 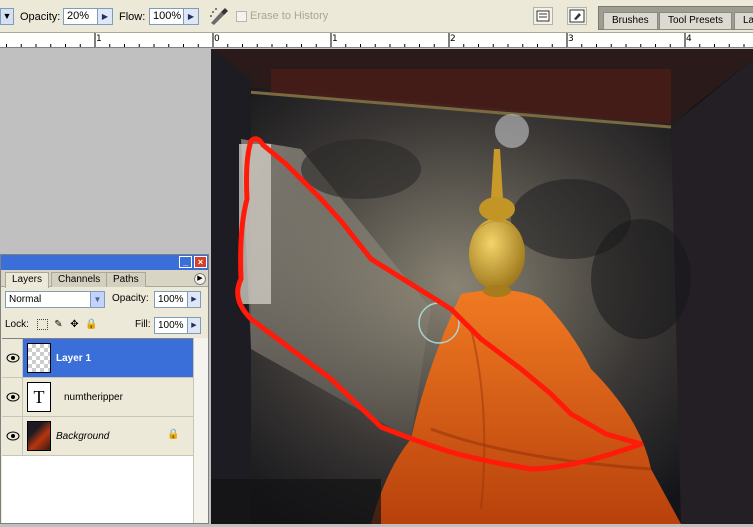 I want to click on flow-label: Flow:, so click(x=132, y=17).